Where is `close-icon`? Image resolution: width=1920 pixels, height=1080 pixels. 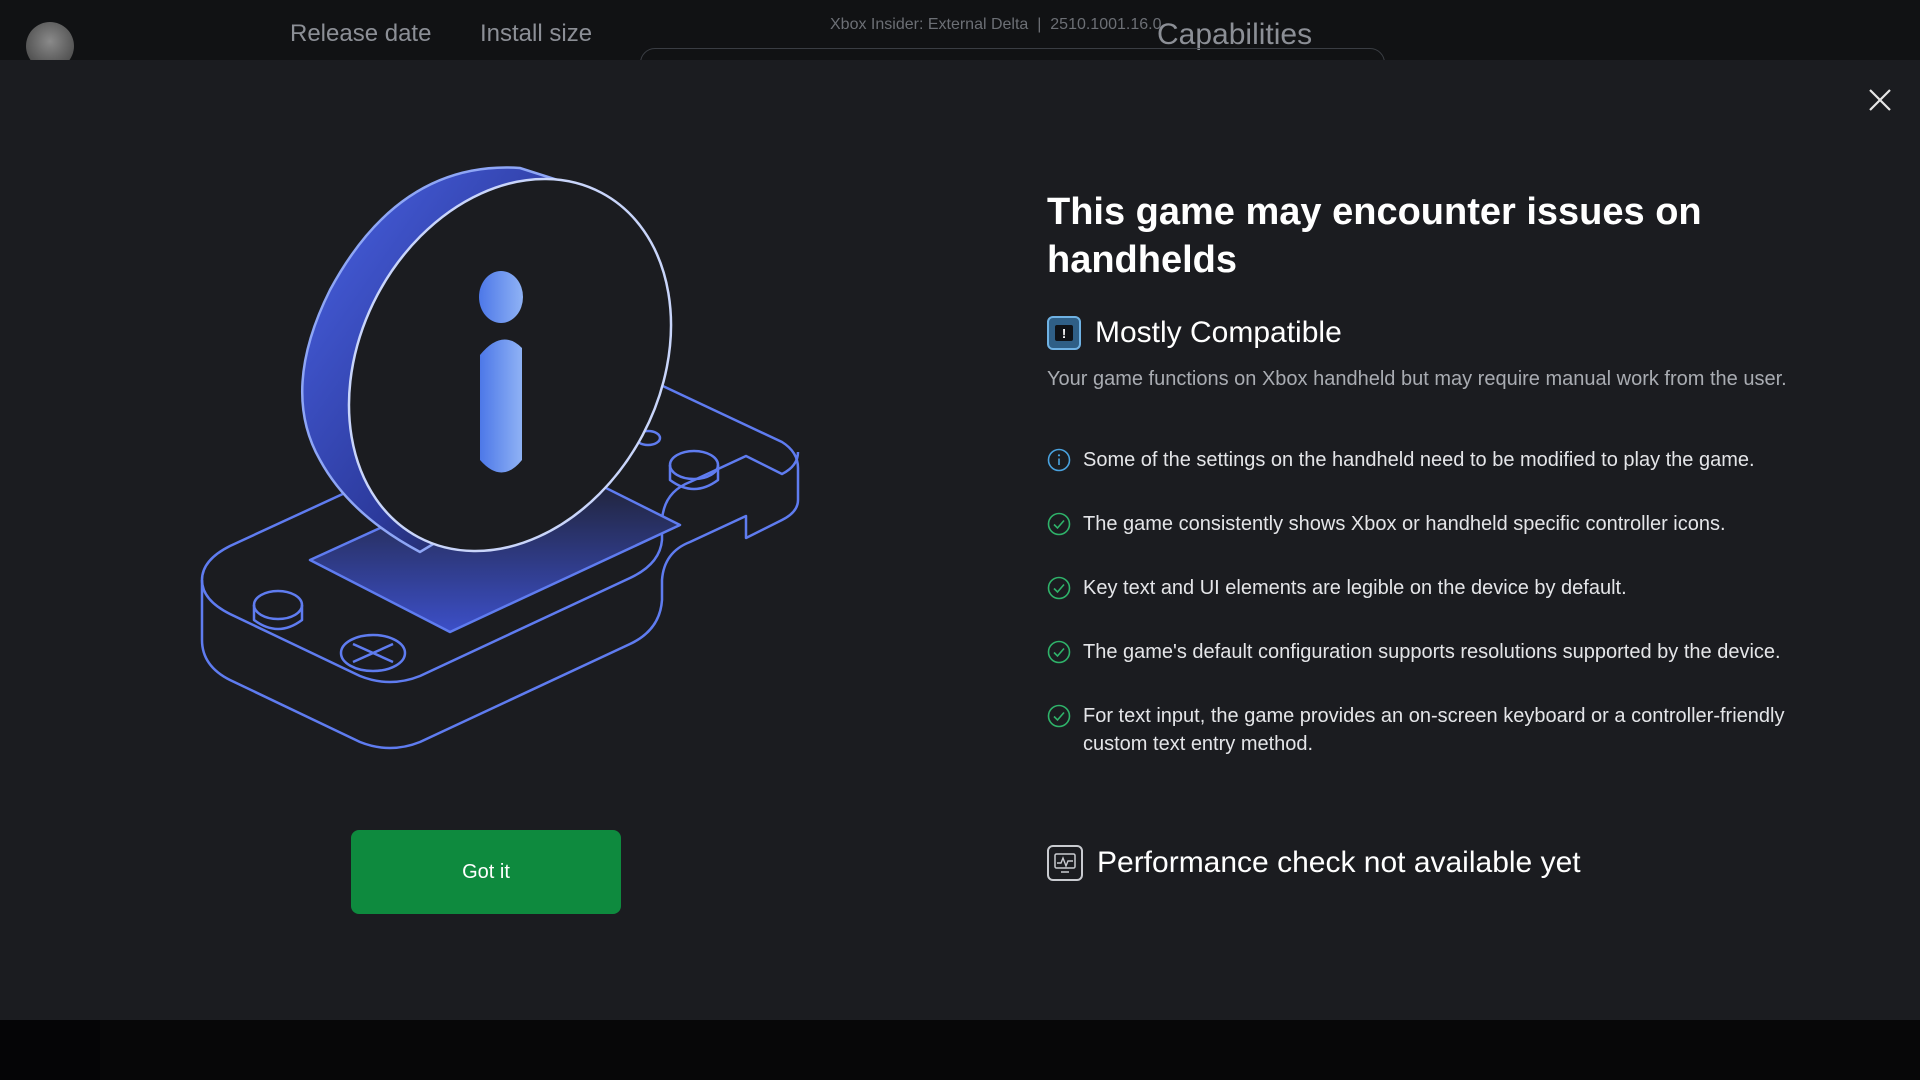 close-icon is located at coordinates (1880, 100).